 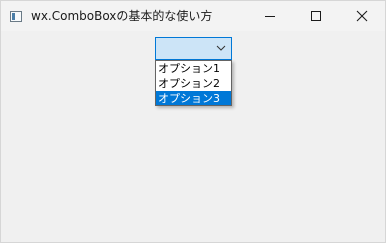 I want to click on close-button, so click(x=362, y=16).